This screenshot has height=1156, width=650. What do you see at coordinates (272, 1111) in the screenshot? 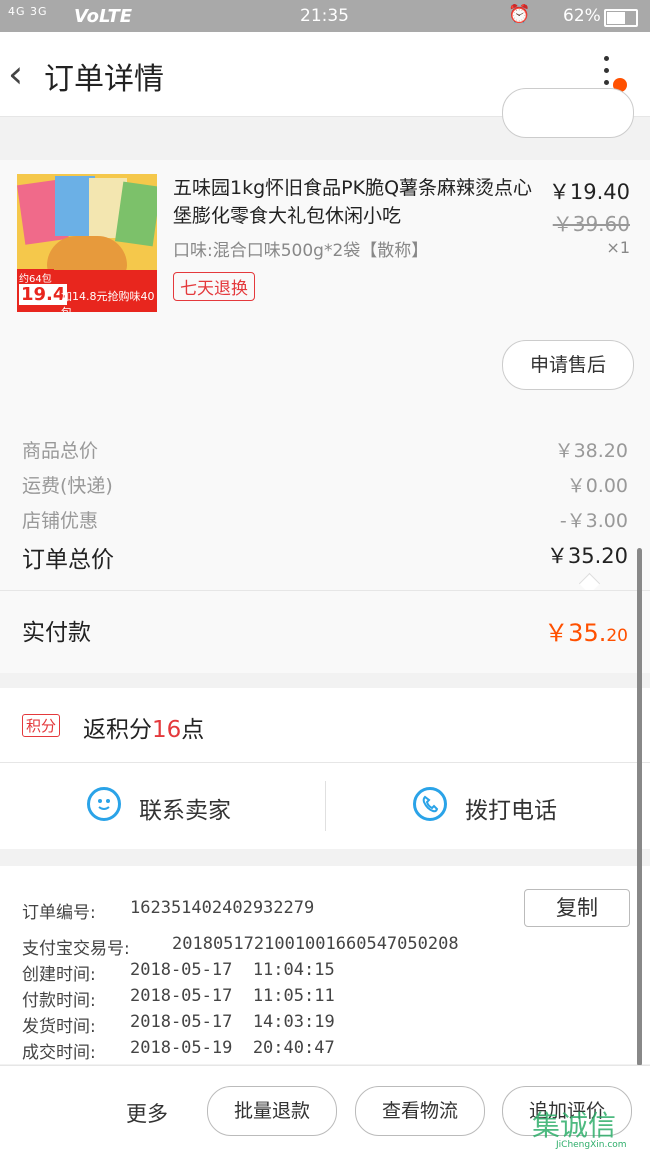
I see `batch-refund-button: 批量退款` at bounding box center [272, 1111].